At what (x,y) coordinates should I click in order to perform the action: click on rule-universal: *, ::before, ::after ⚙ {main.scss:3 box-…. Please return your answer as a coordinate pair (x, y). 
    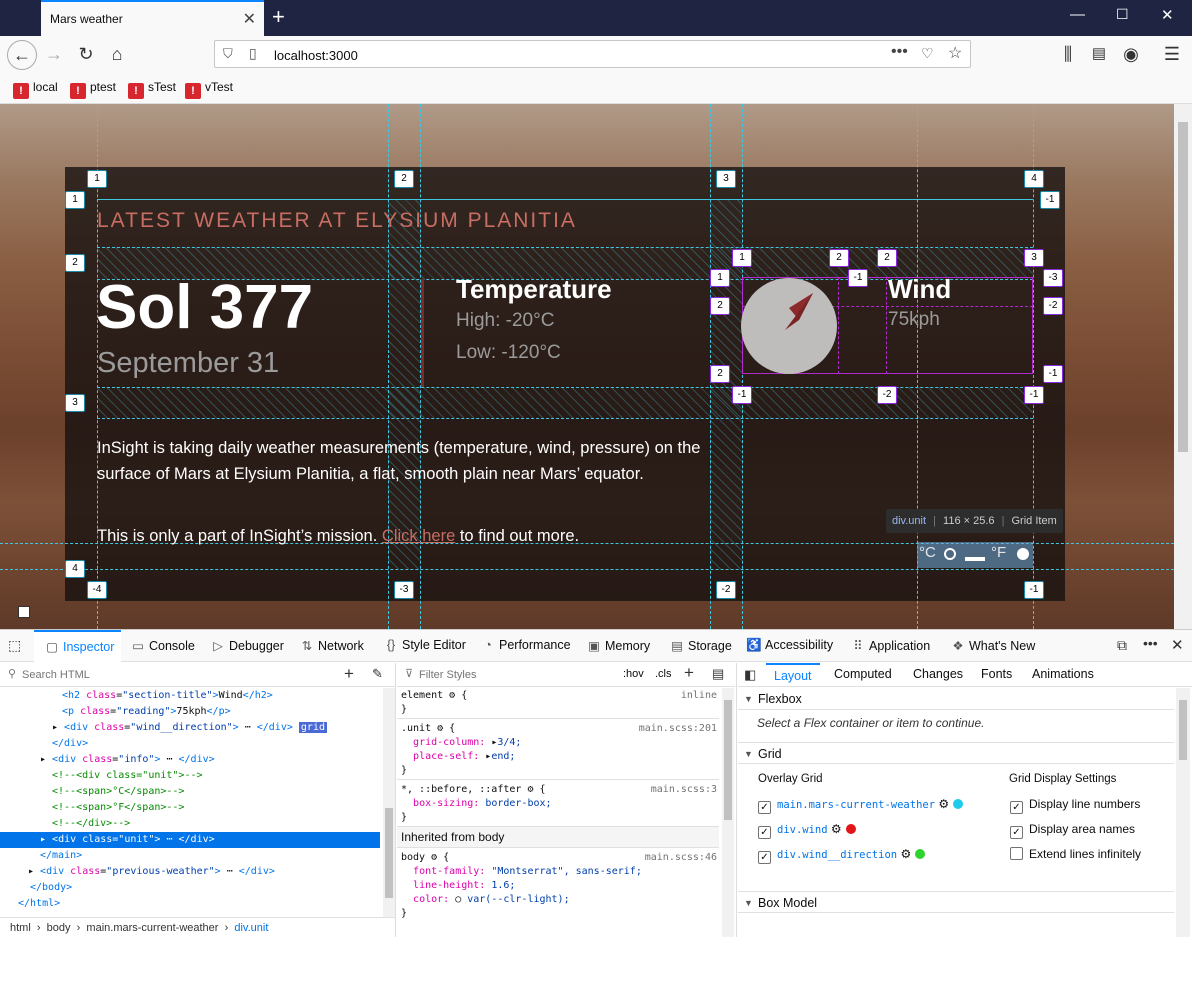
    Looking at the image, I should click on (559, 804).